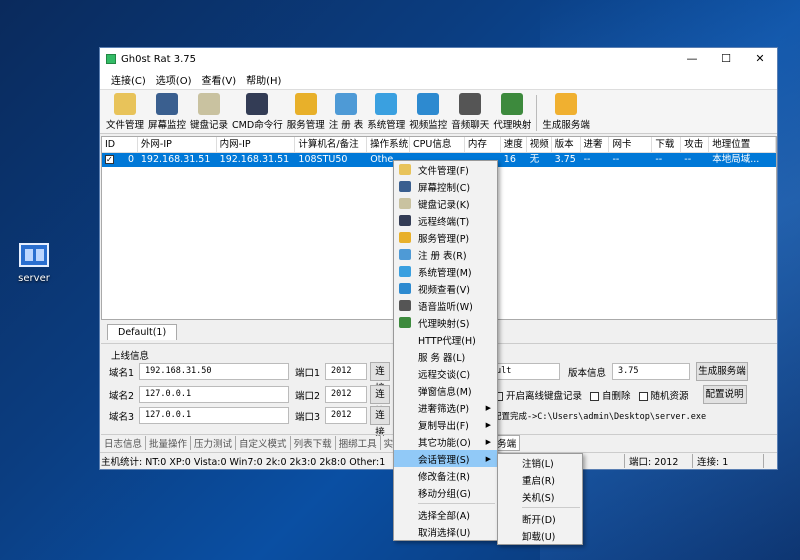  I want to click on context-menu-item: 其它功能(O) ▶, so click(445, 441).